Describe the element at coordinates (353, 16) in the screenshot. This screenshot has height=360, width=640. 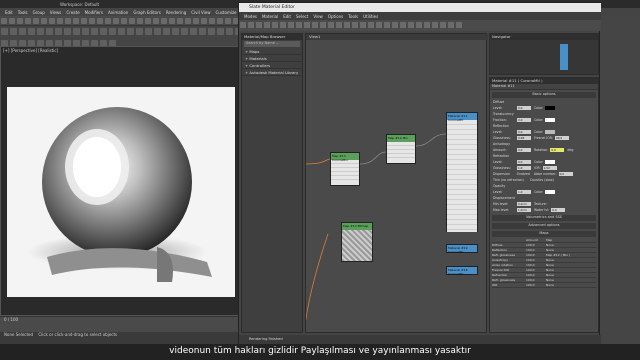
I see `slate-menu-item: Tools` at that location.